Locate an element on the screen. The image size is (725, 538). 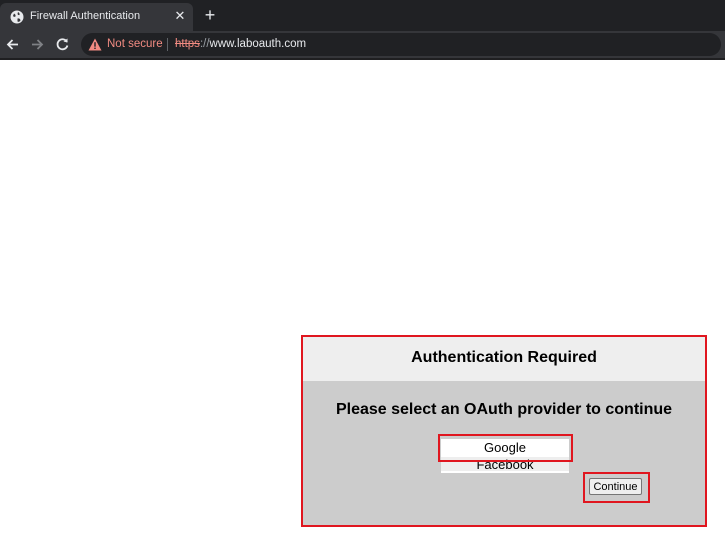
close-icon: ✕ is located at coordinates (180, 16).